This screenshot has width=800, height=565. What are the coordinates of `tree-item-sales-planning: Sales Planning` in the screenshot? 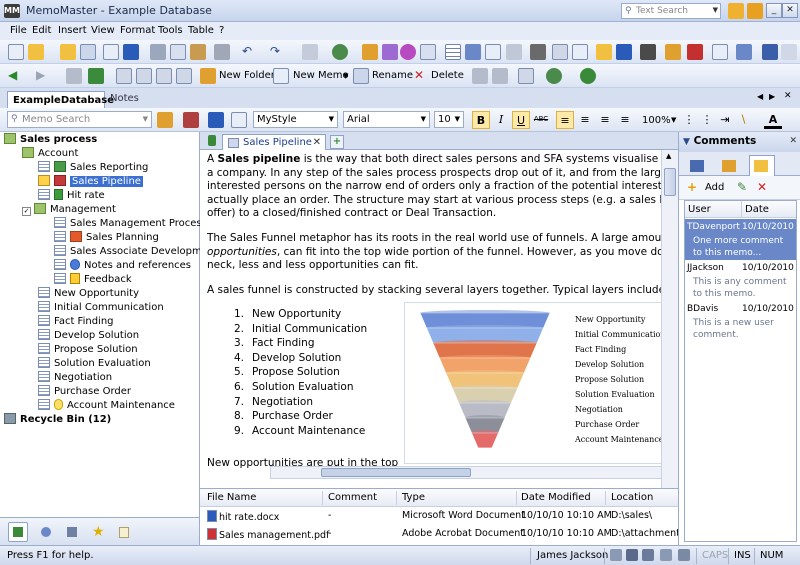 It's located at (106, 238).